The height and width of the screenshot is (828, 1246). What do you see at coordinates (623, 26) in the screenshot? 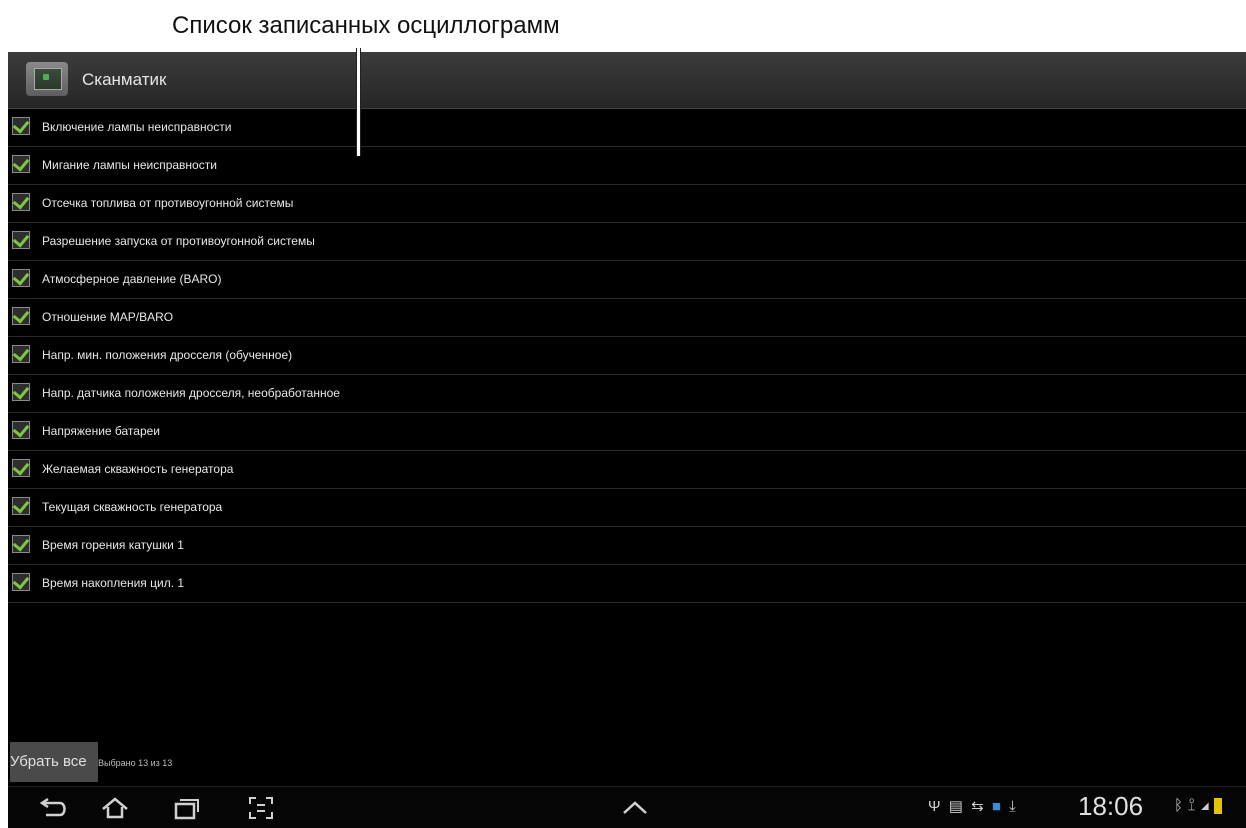
I see `caption-area: Список записанных осциллограмм` at bounding box center [623, 26].